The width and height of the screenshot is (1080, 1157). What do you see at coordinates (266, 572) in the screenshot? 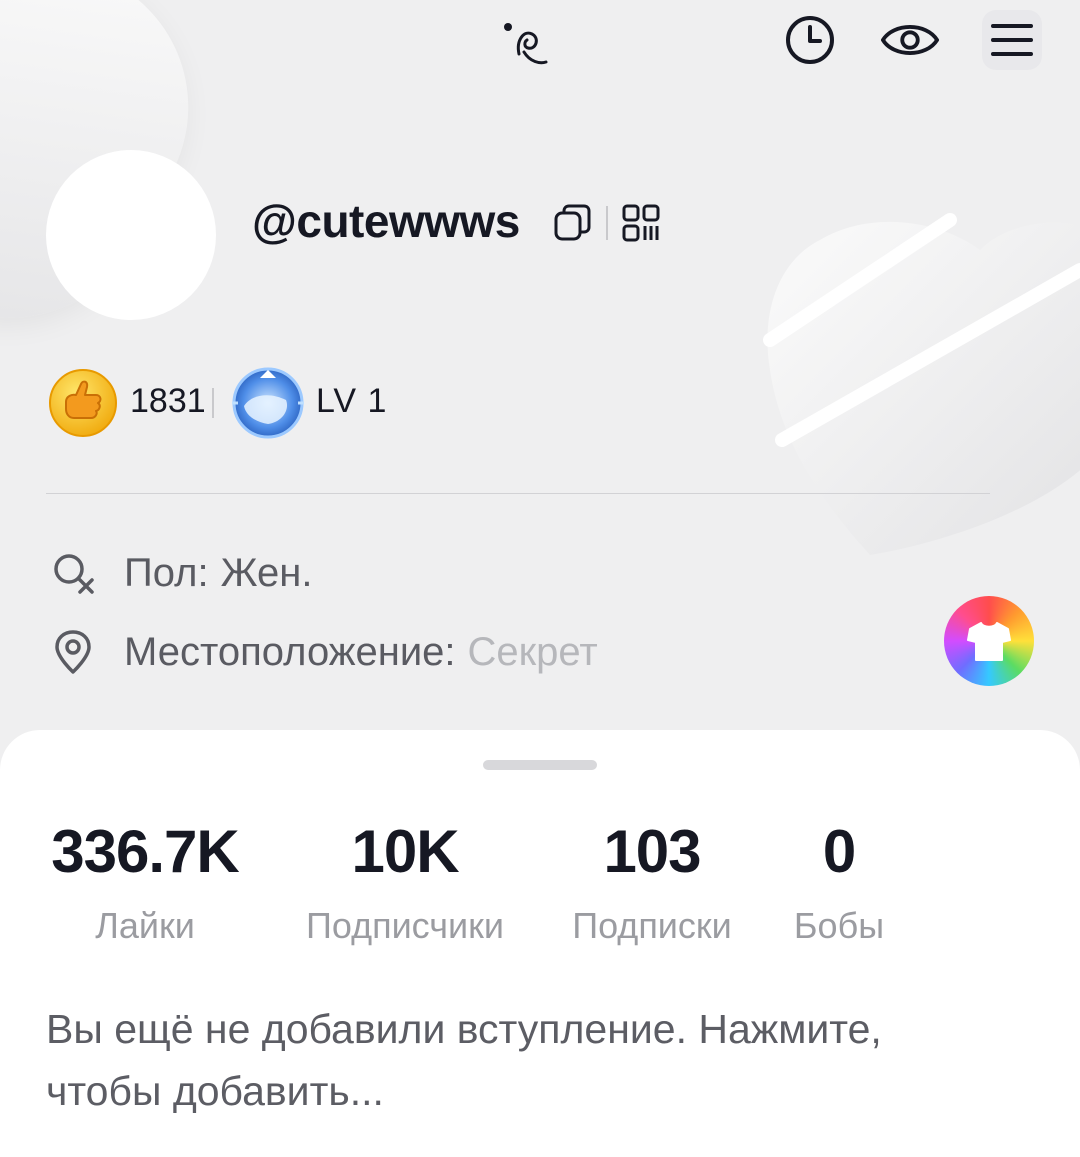
I see `gender-value: Жен.` at bounding box center [266, 572].